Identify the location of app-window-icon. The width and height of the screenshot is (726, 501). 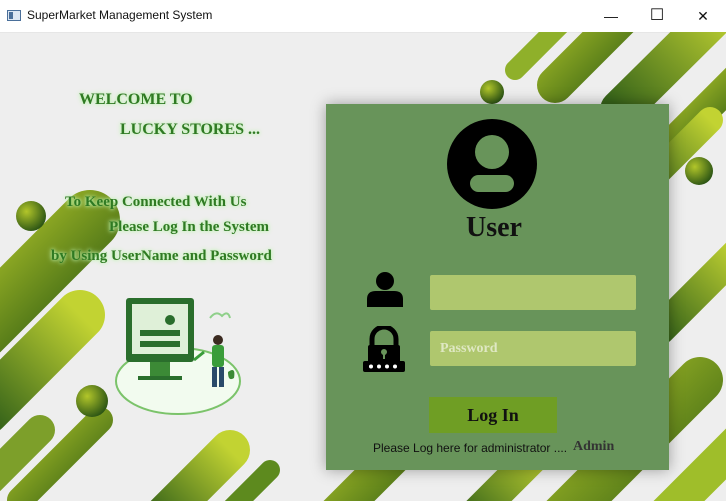
(14, 15).